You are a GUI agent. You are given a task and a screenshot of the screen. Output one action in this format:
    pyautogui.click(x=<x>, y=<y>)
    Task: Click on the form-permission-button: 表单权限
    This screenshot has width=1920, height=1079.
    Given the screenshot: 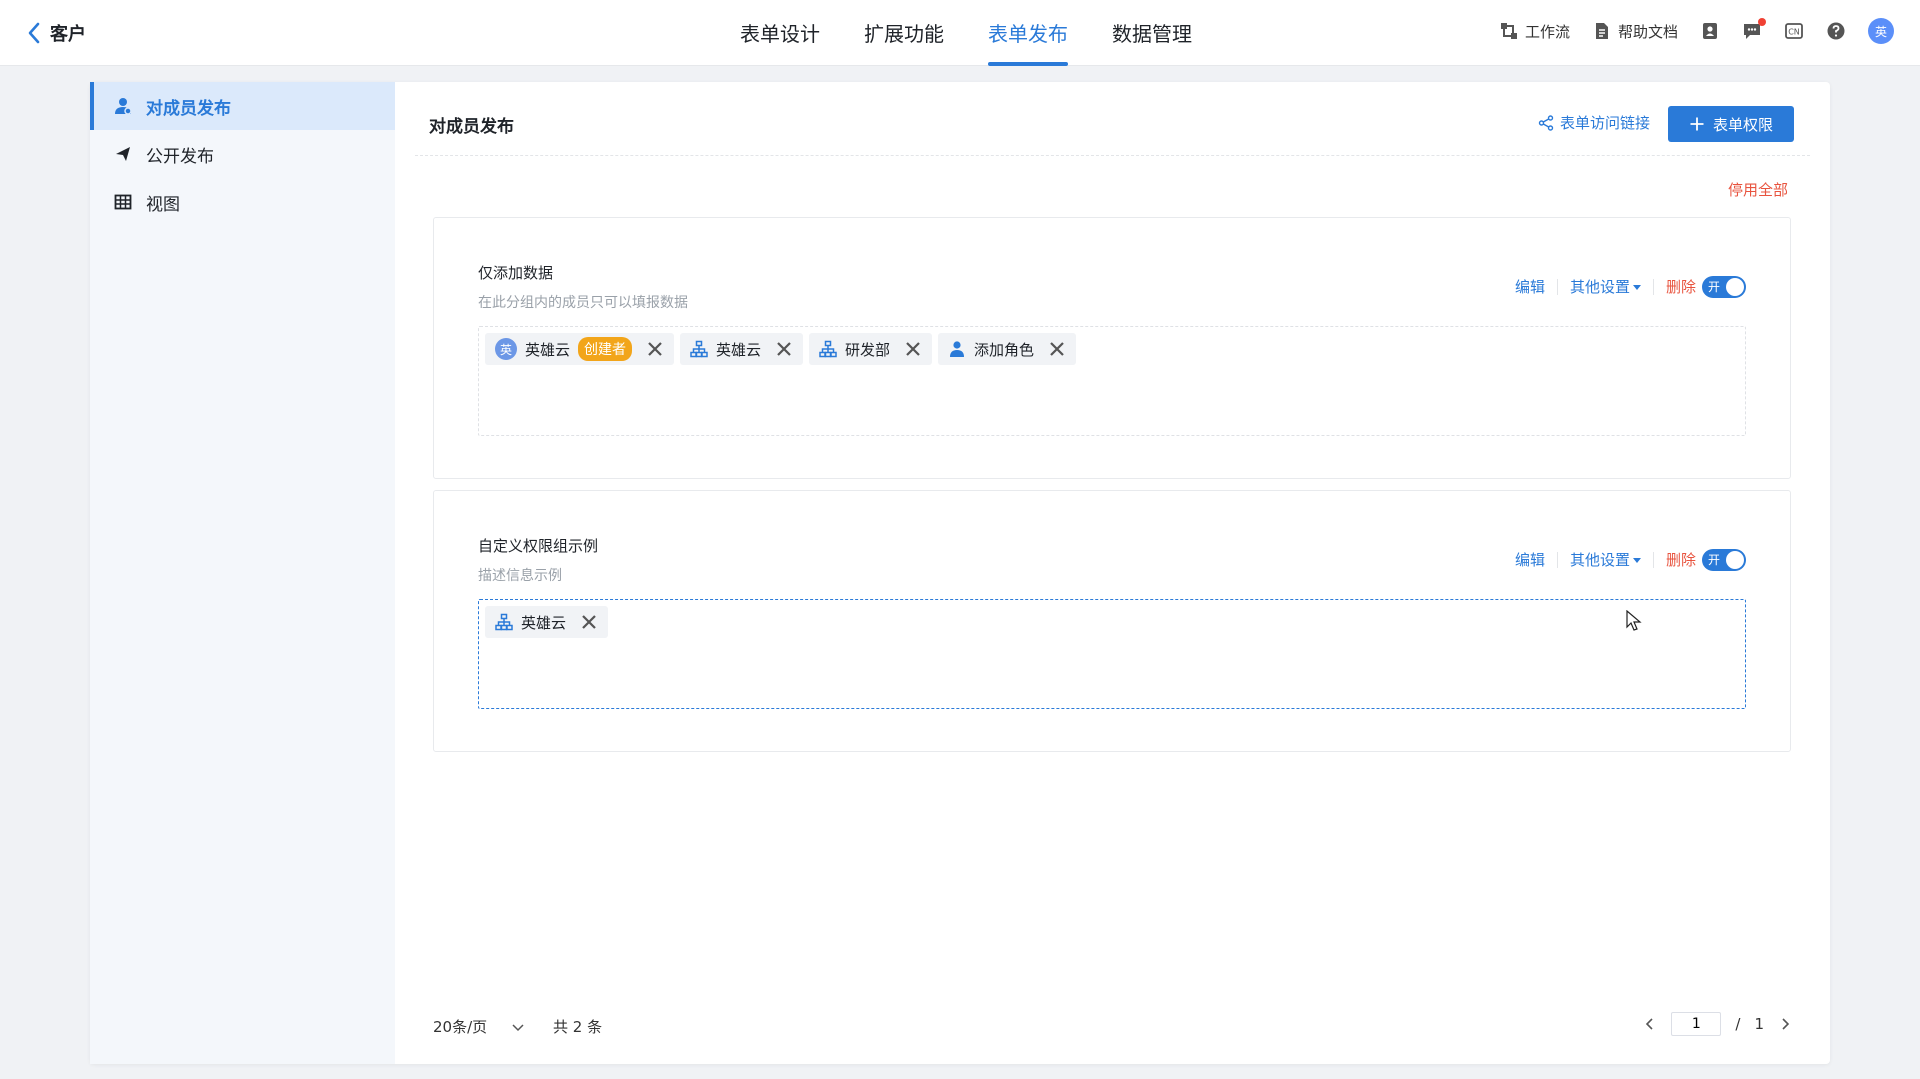 What is the action you would take?
    pyautogui.click(x=1731, y=124)
    